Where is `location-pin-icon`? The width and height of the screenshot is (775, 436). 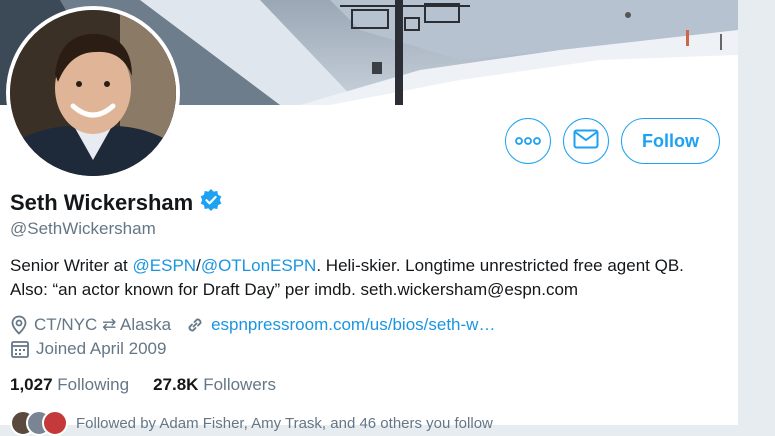 location-pin-icon is located at coordinates (19, 325).